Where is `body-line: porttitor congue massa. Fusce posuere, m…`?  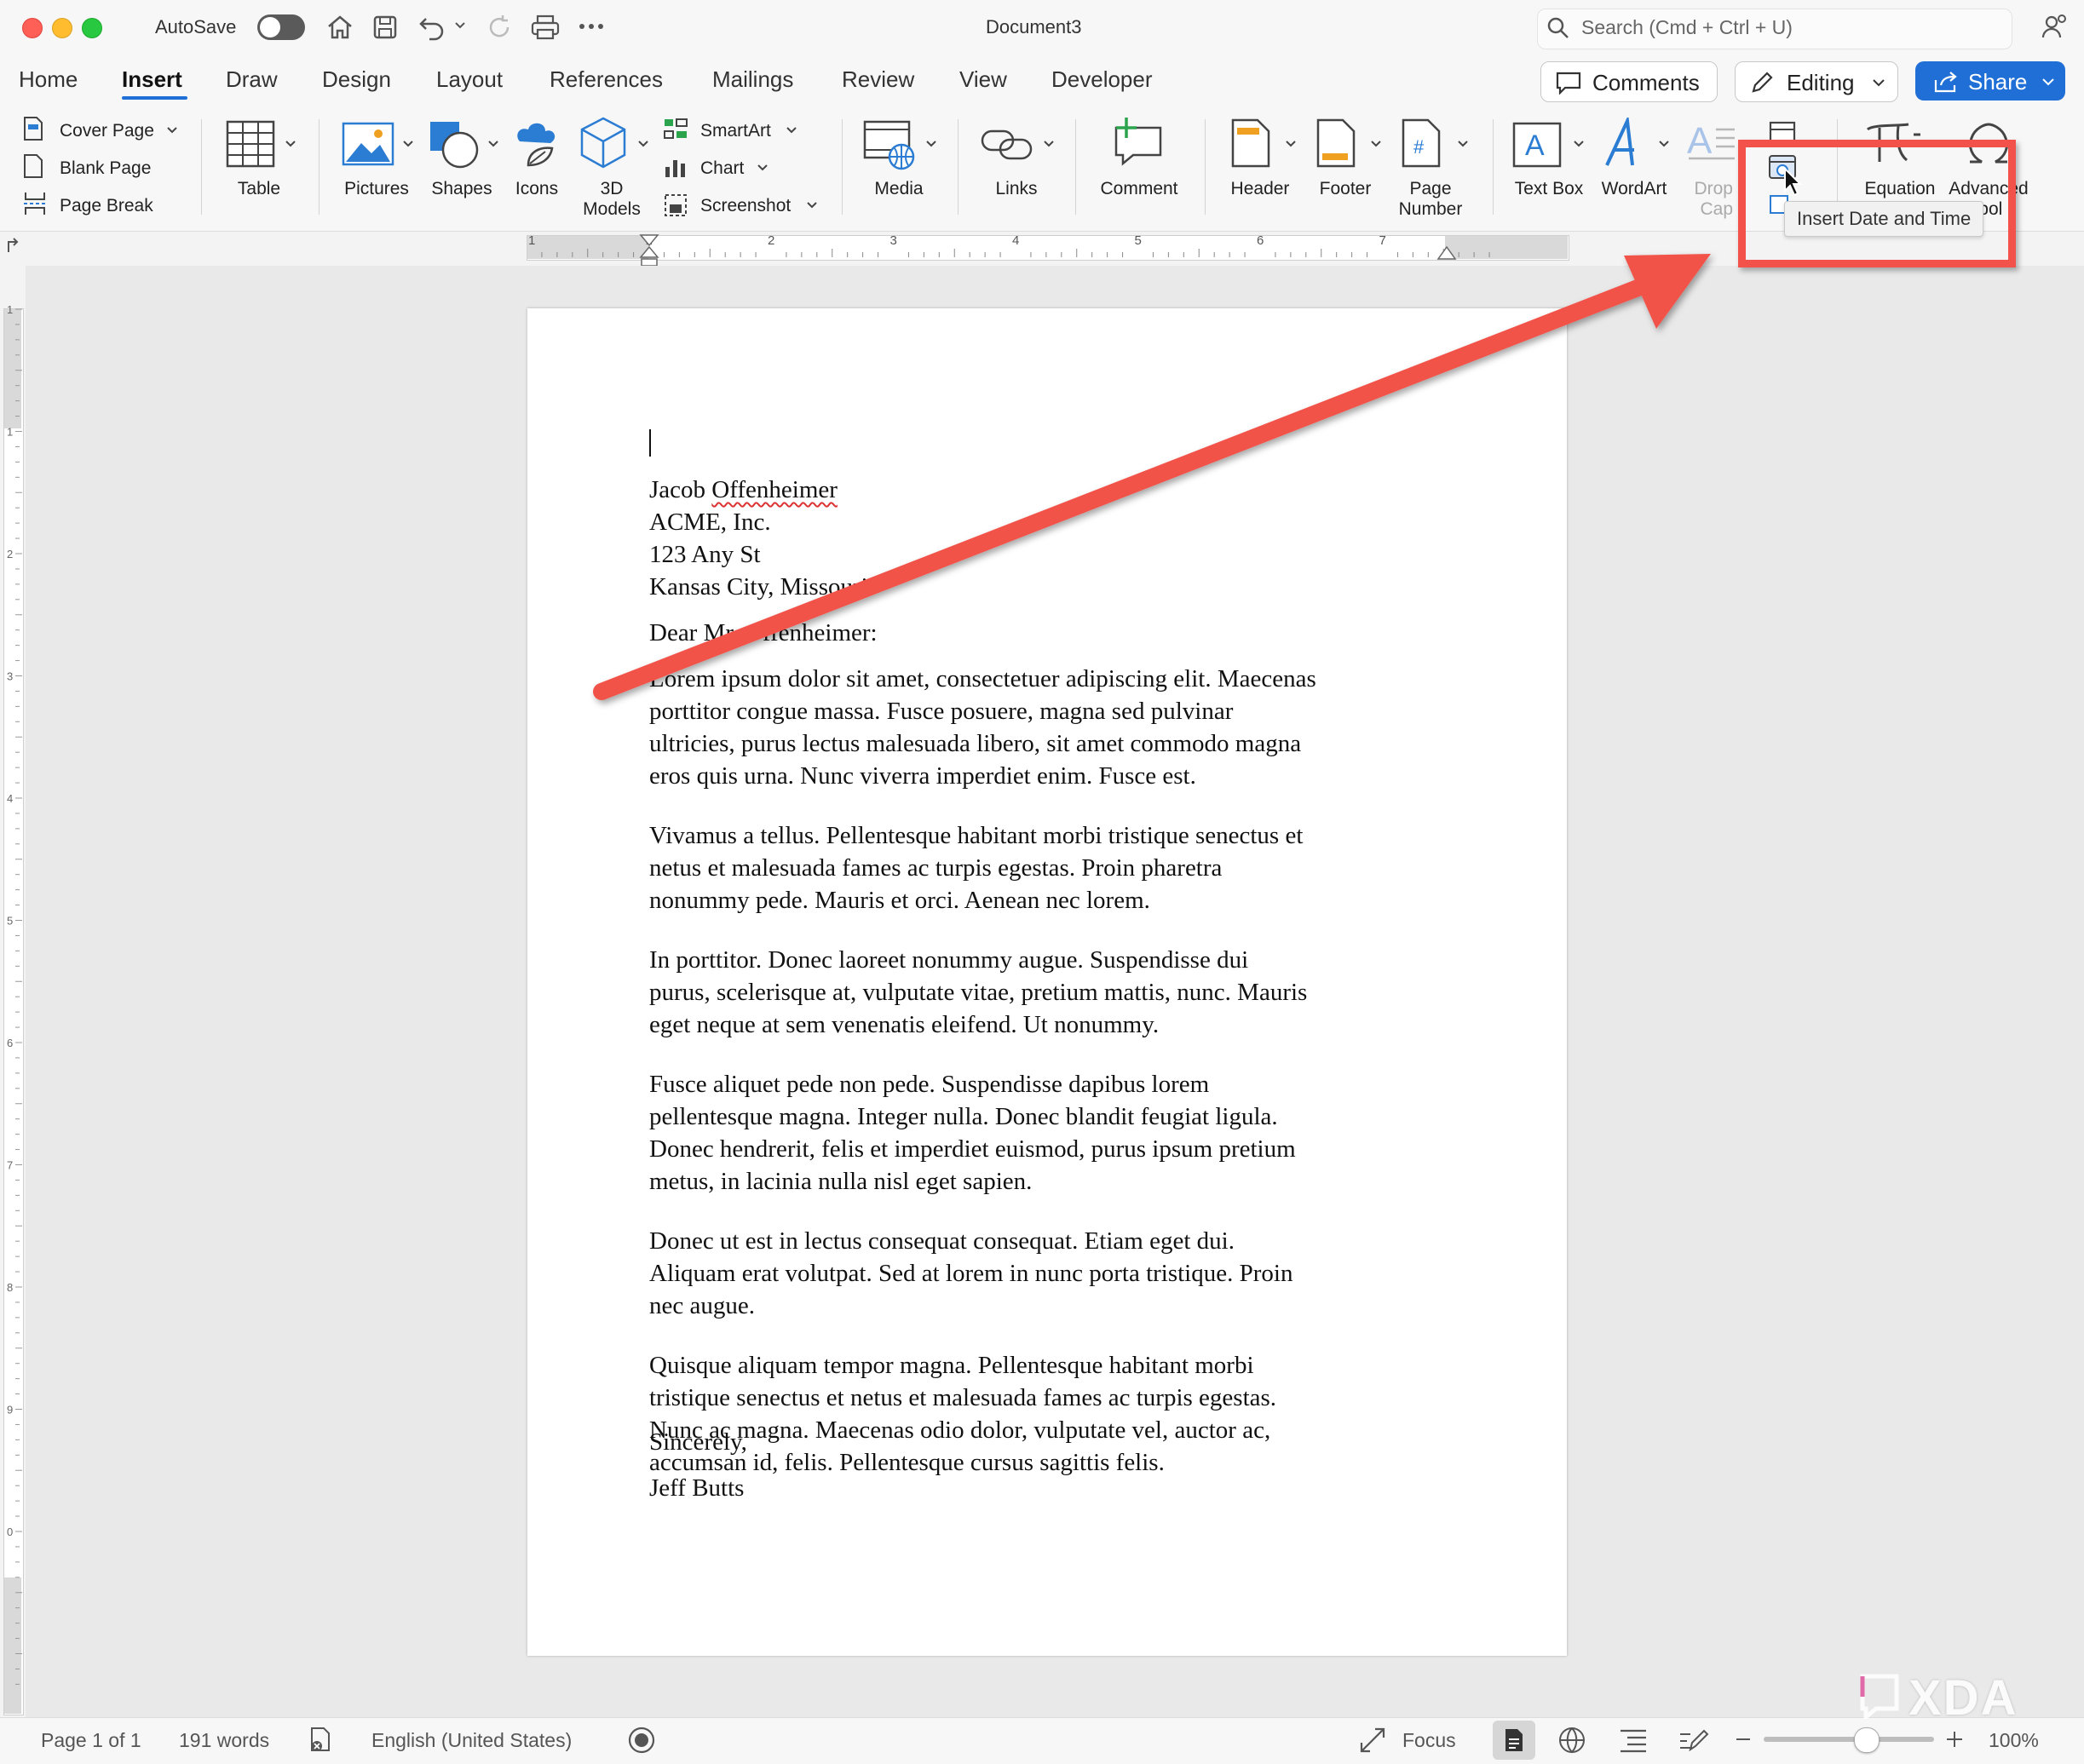
body-line: porttitor congue massa. Fusce posuere, m… is located at coordinates (941, 711).